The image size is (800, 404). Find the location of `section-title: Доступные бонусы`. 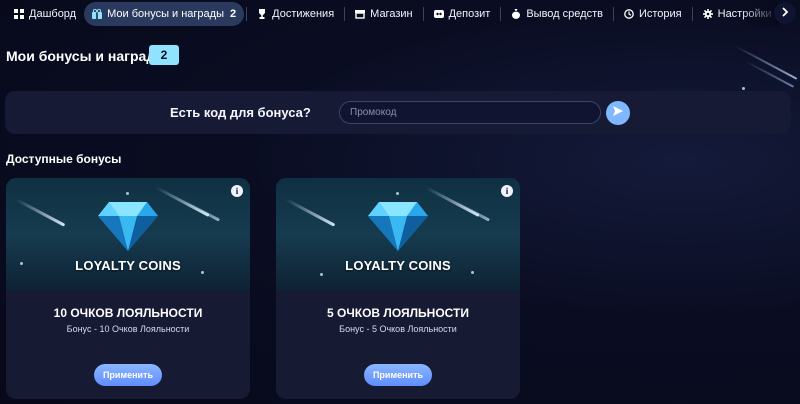

section-title: Доступные бонусы is located at coordinates (64, 159).